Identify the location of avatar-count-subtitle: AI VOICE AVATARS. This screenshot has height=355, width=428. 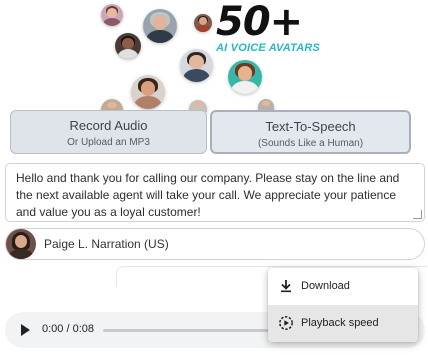
(268, 48).